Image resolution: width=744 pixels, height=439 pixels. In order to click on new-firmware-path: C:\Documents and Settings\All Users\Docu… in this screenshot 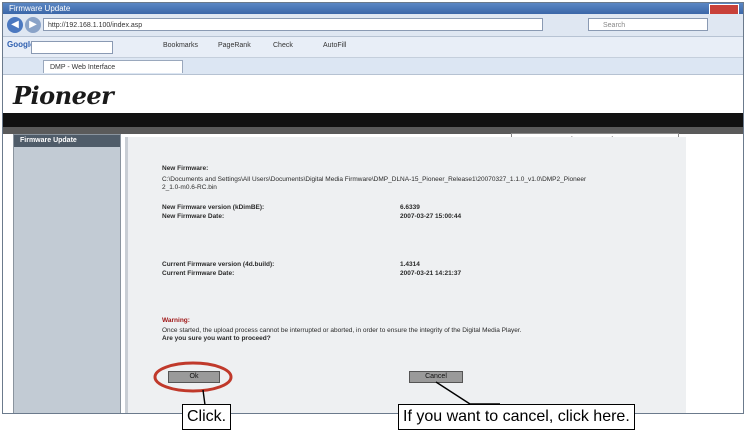, I will do `click(374, 179)`.